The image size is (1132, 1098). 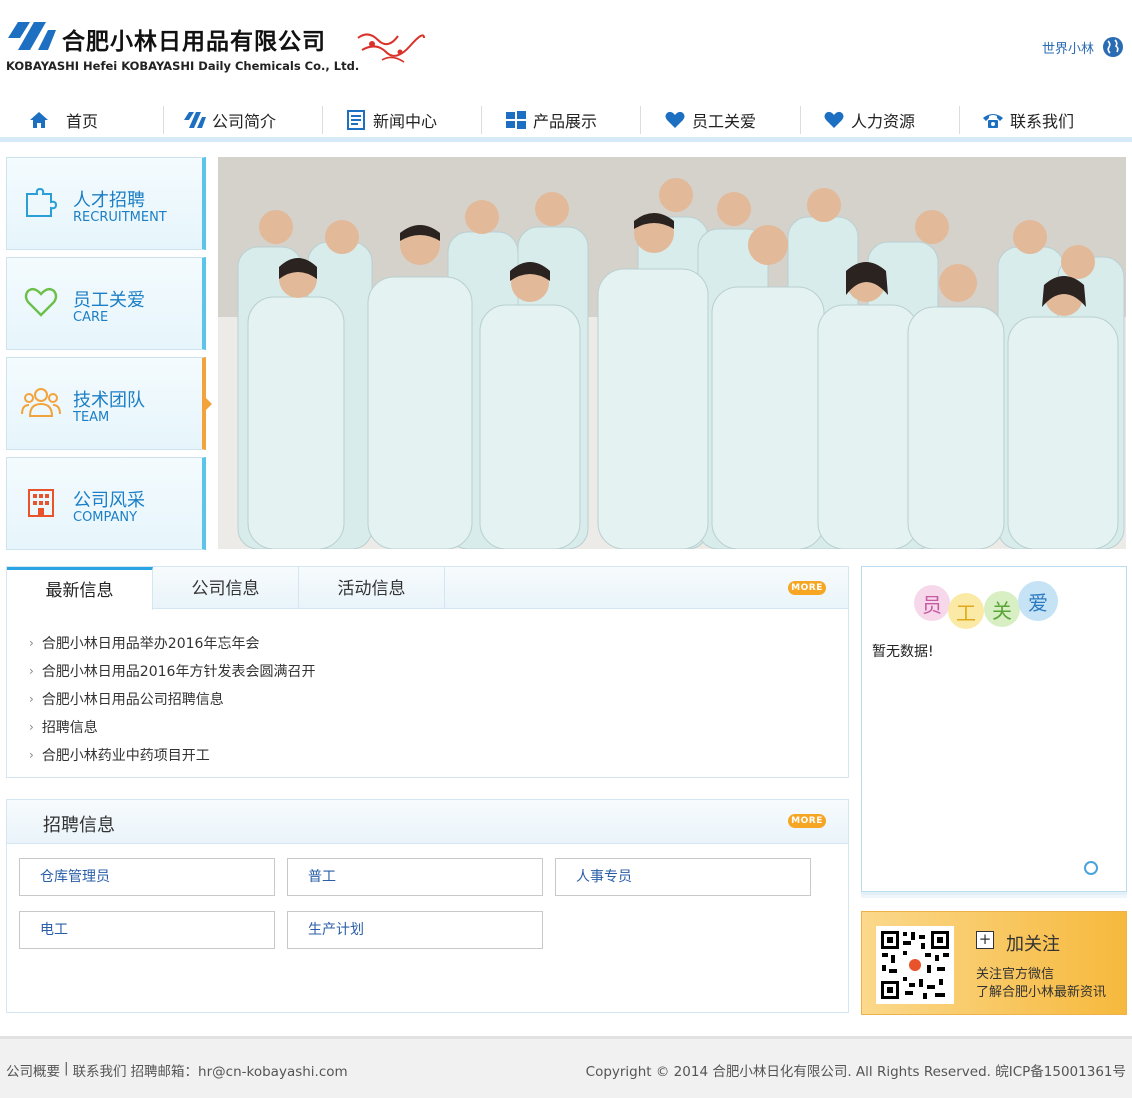 What do you see at coordinates (109, 299) in the screenshot?
I see `tile-title-cn: 员工关爱` at bounding box center [109, 299].